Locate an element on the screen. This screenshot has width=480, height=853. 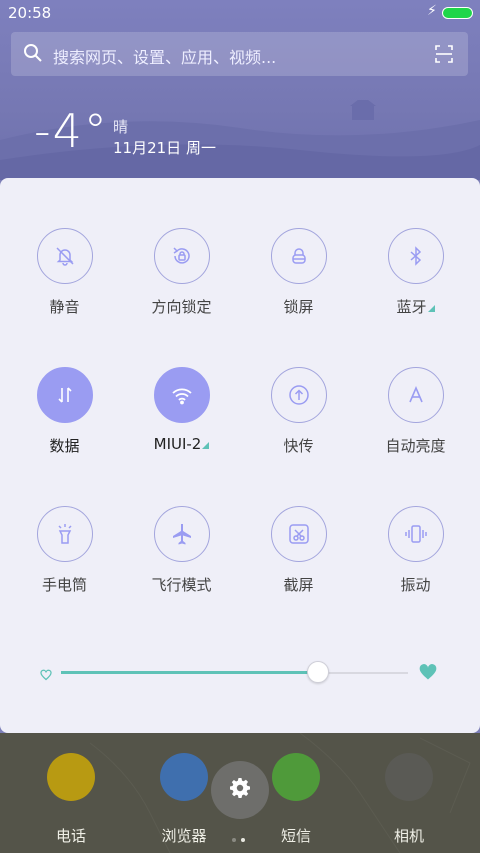
toggle-label: MIUI-2 is located at coordinates (181, 444).